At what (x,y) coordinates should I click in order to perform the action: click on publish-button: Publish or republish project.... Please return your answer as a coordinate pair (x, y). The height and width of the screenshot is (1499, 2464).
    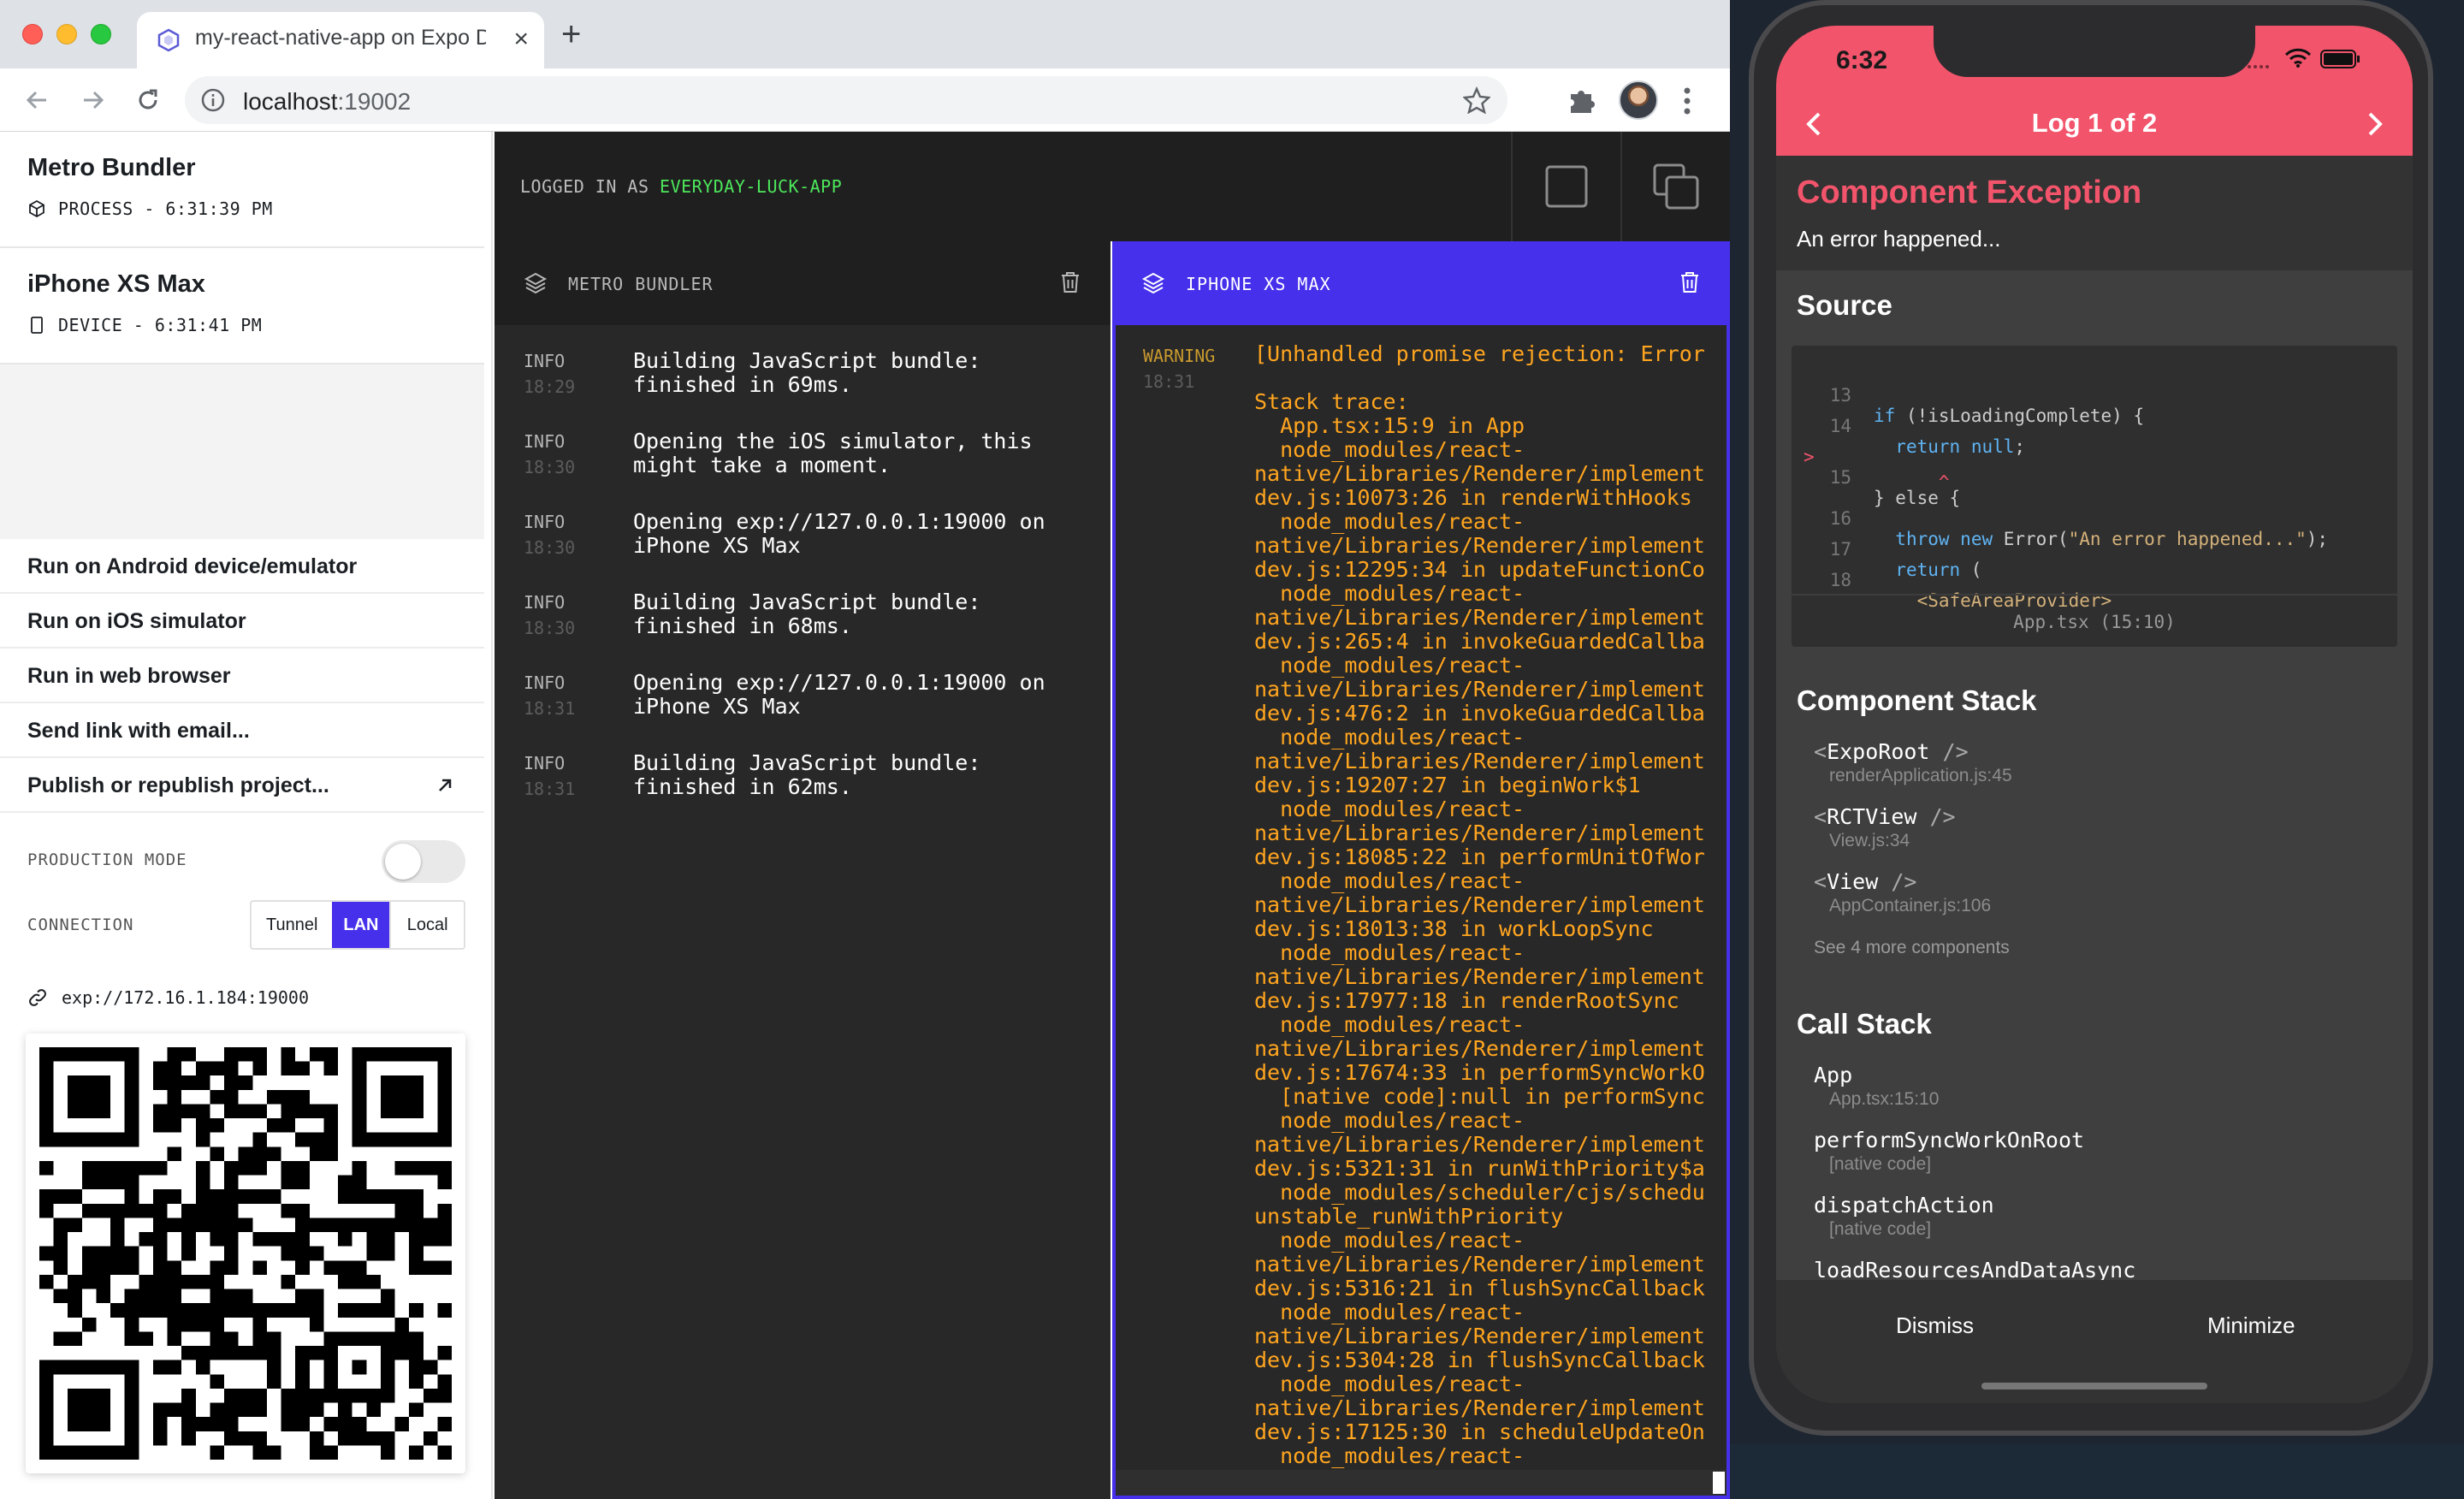
    Looking at the image, I should click on (242, 785).